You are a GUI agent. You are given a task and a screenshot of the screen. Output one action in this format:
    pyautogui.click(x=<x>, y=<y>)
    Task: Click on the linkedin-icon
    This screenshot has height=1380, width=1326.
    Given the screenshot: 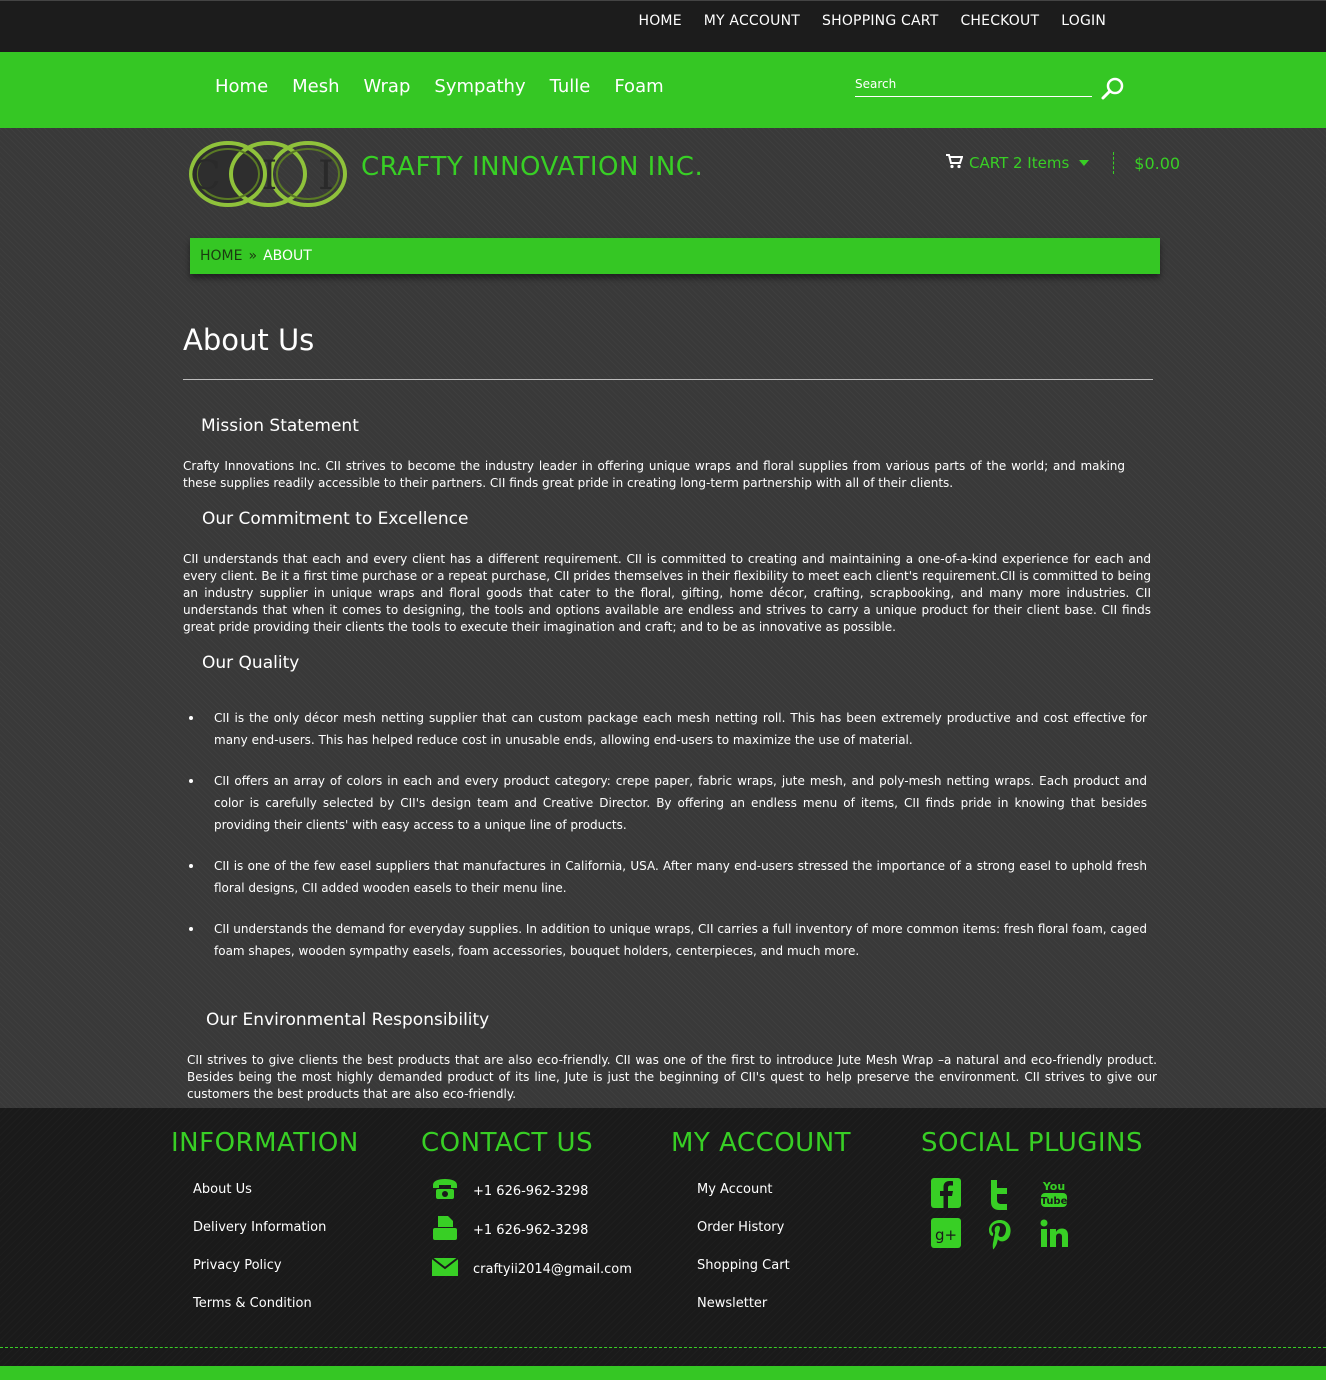 What is the action you would take?
    pyautogui.click(x=1054, y=1235)
    